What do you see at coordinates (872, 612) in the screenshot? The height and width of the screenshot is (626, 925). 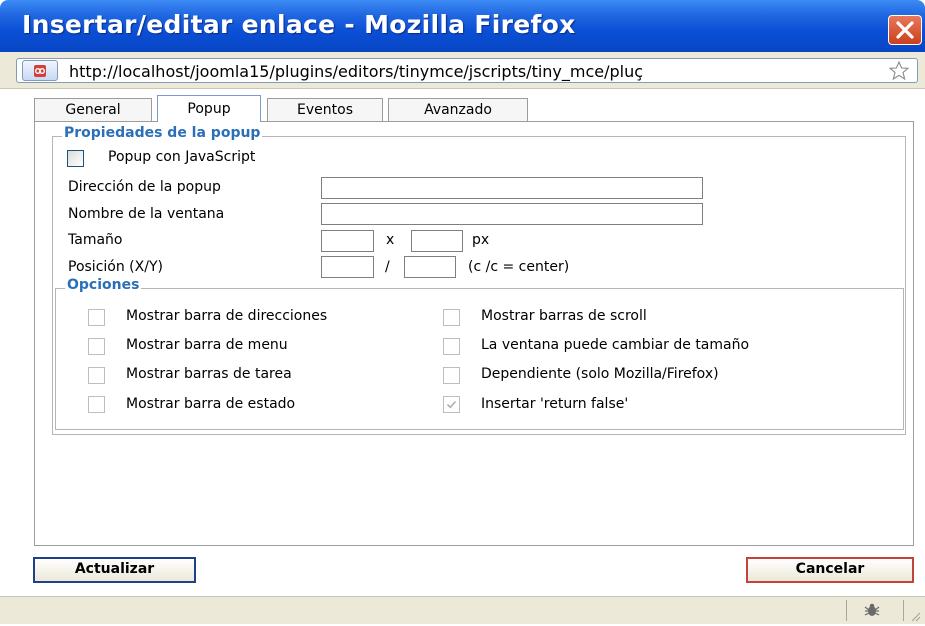 I see `firebug-icon` at bounding box center [872, 612].